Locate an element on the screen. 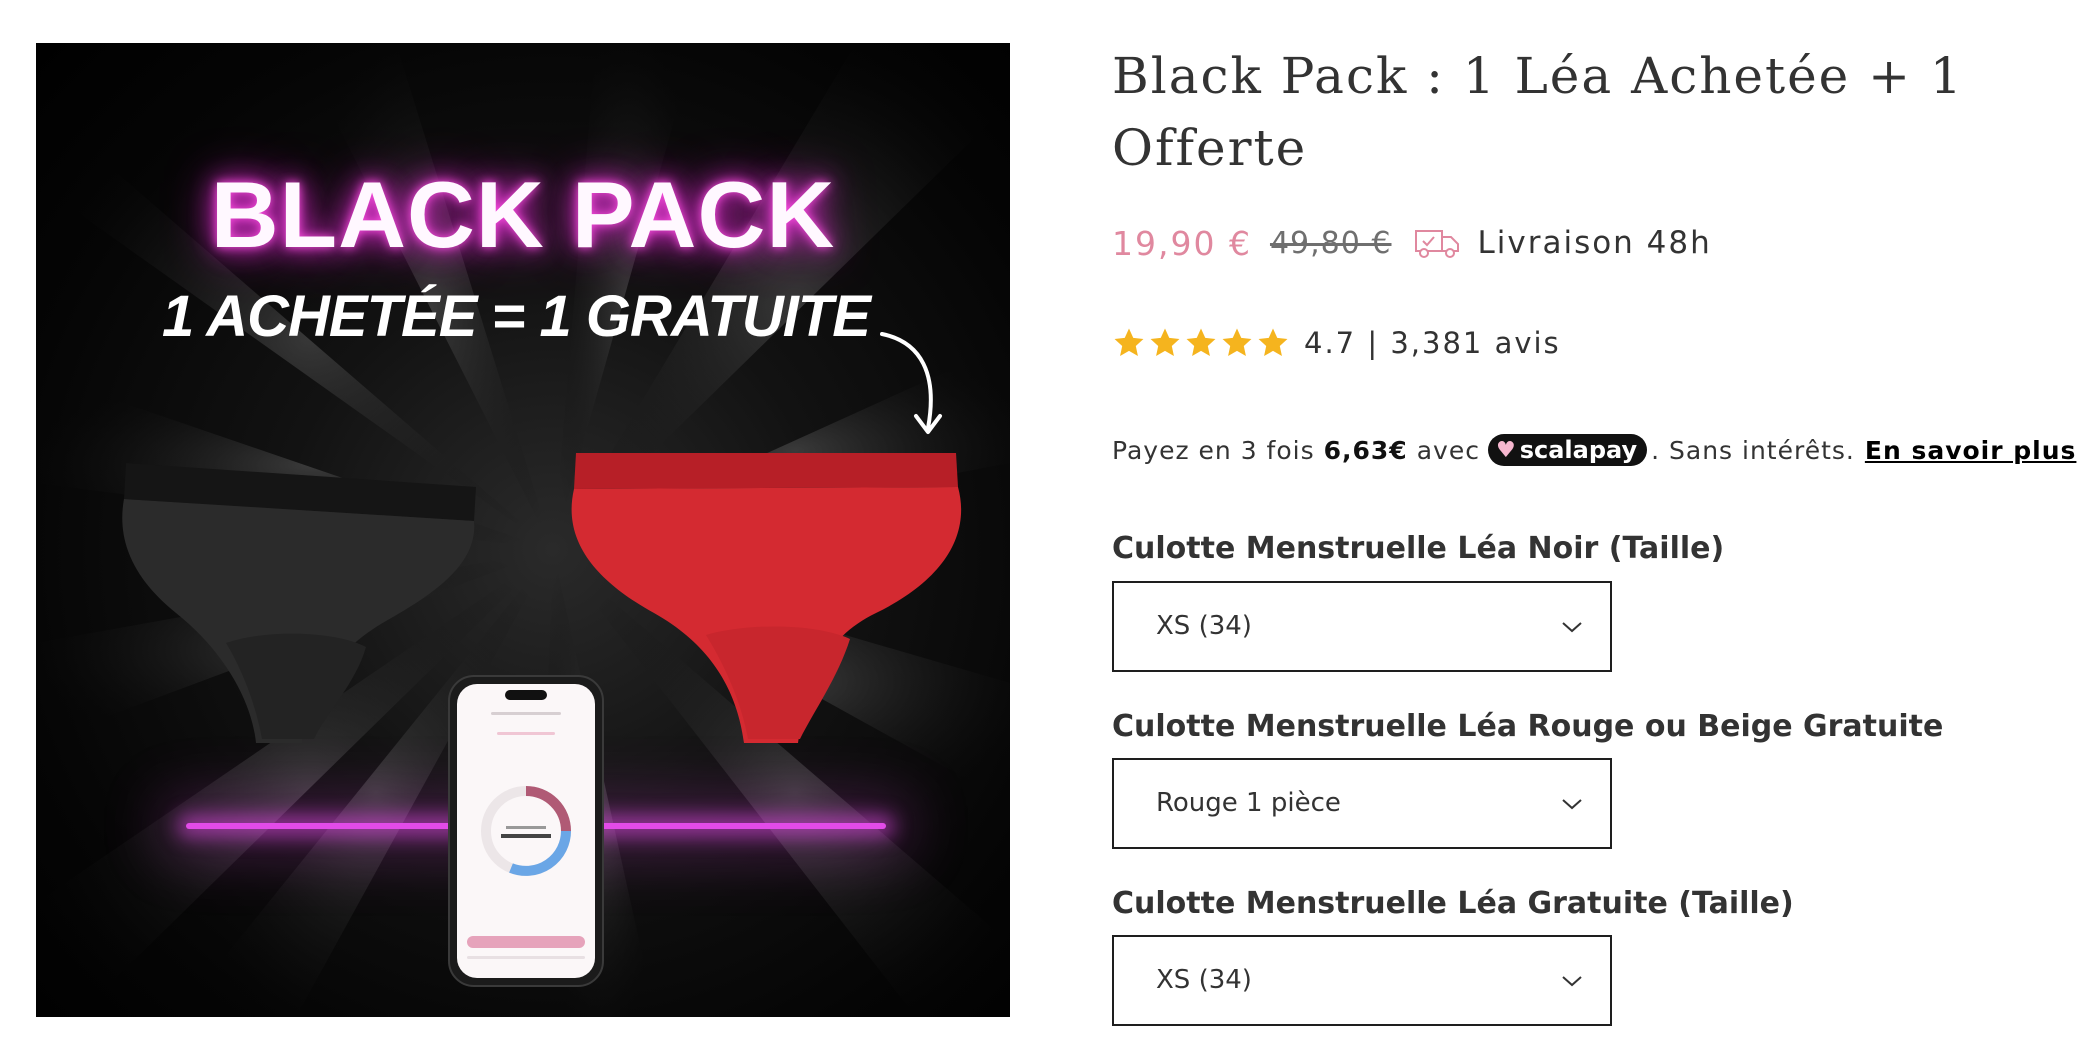 The image size is (2078, 1060). rating-row: 4.7 | 3,381 avis is located at coordinates (1336, 343).